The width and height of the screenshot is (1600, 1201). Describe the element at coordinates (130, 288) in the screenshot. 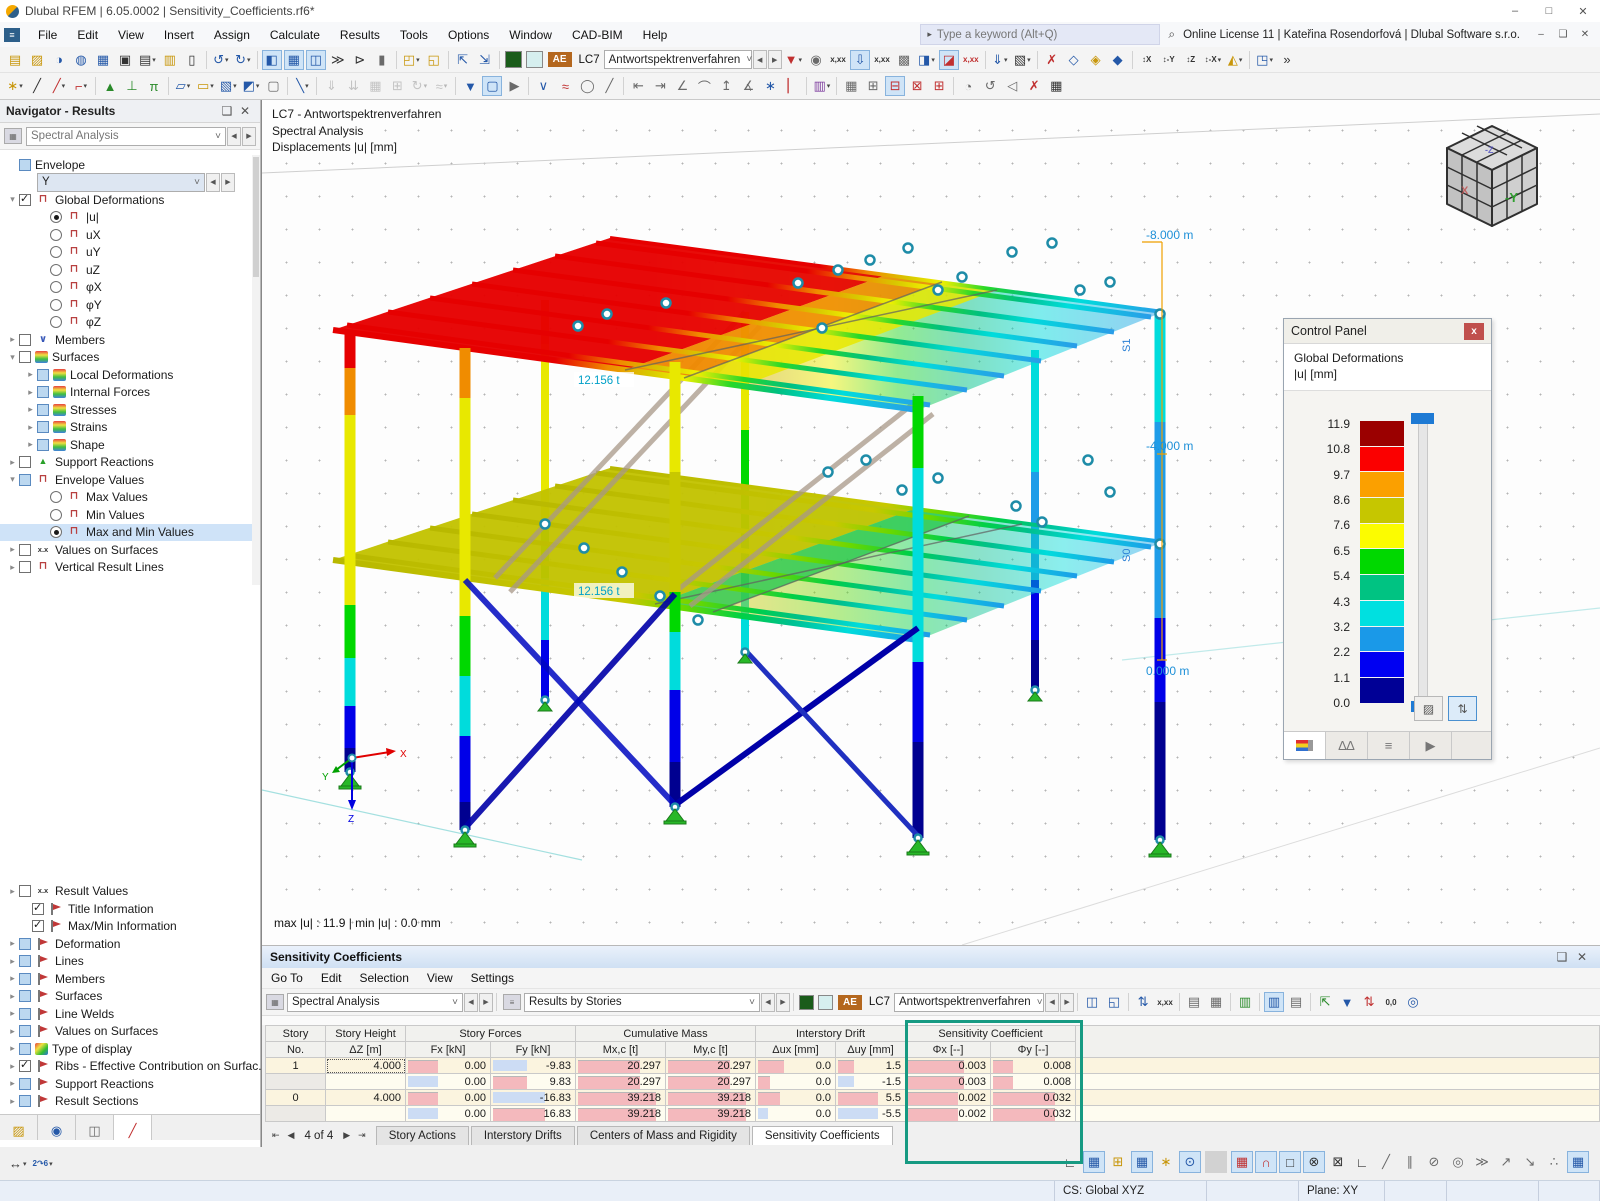

I see `tree-item-phix: φX` at that location.